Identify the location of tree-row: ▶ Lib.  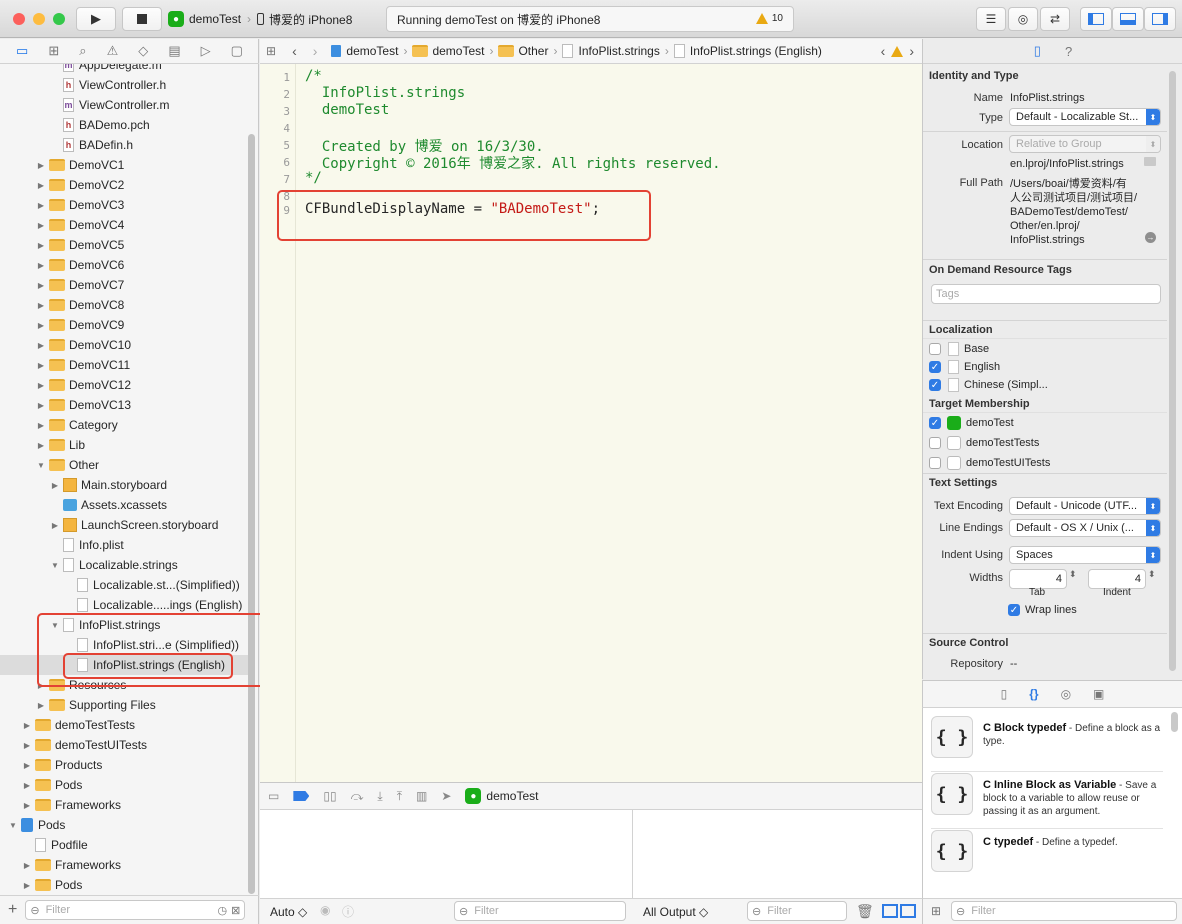
(124, 445).